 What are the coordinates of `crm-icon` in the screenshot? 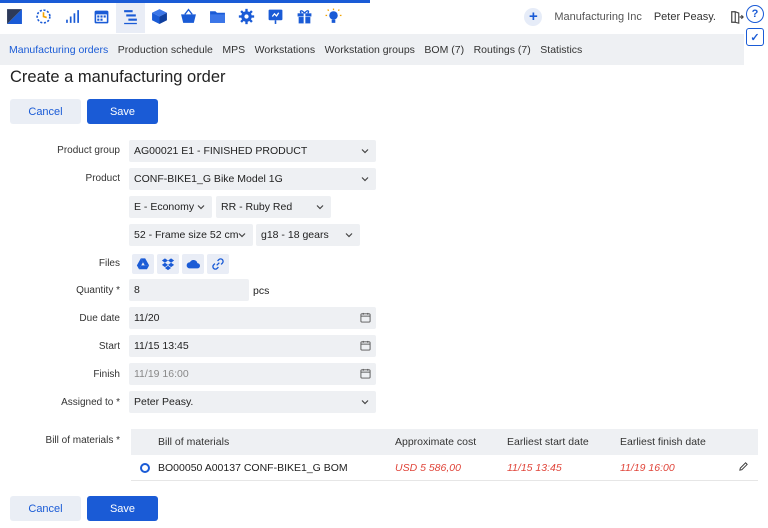 It's located at (43, 16).